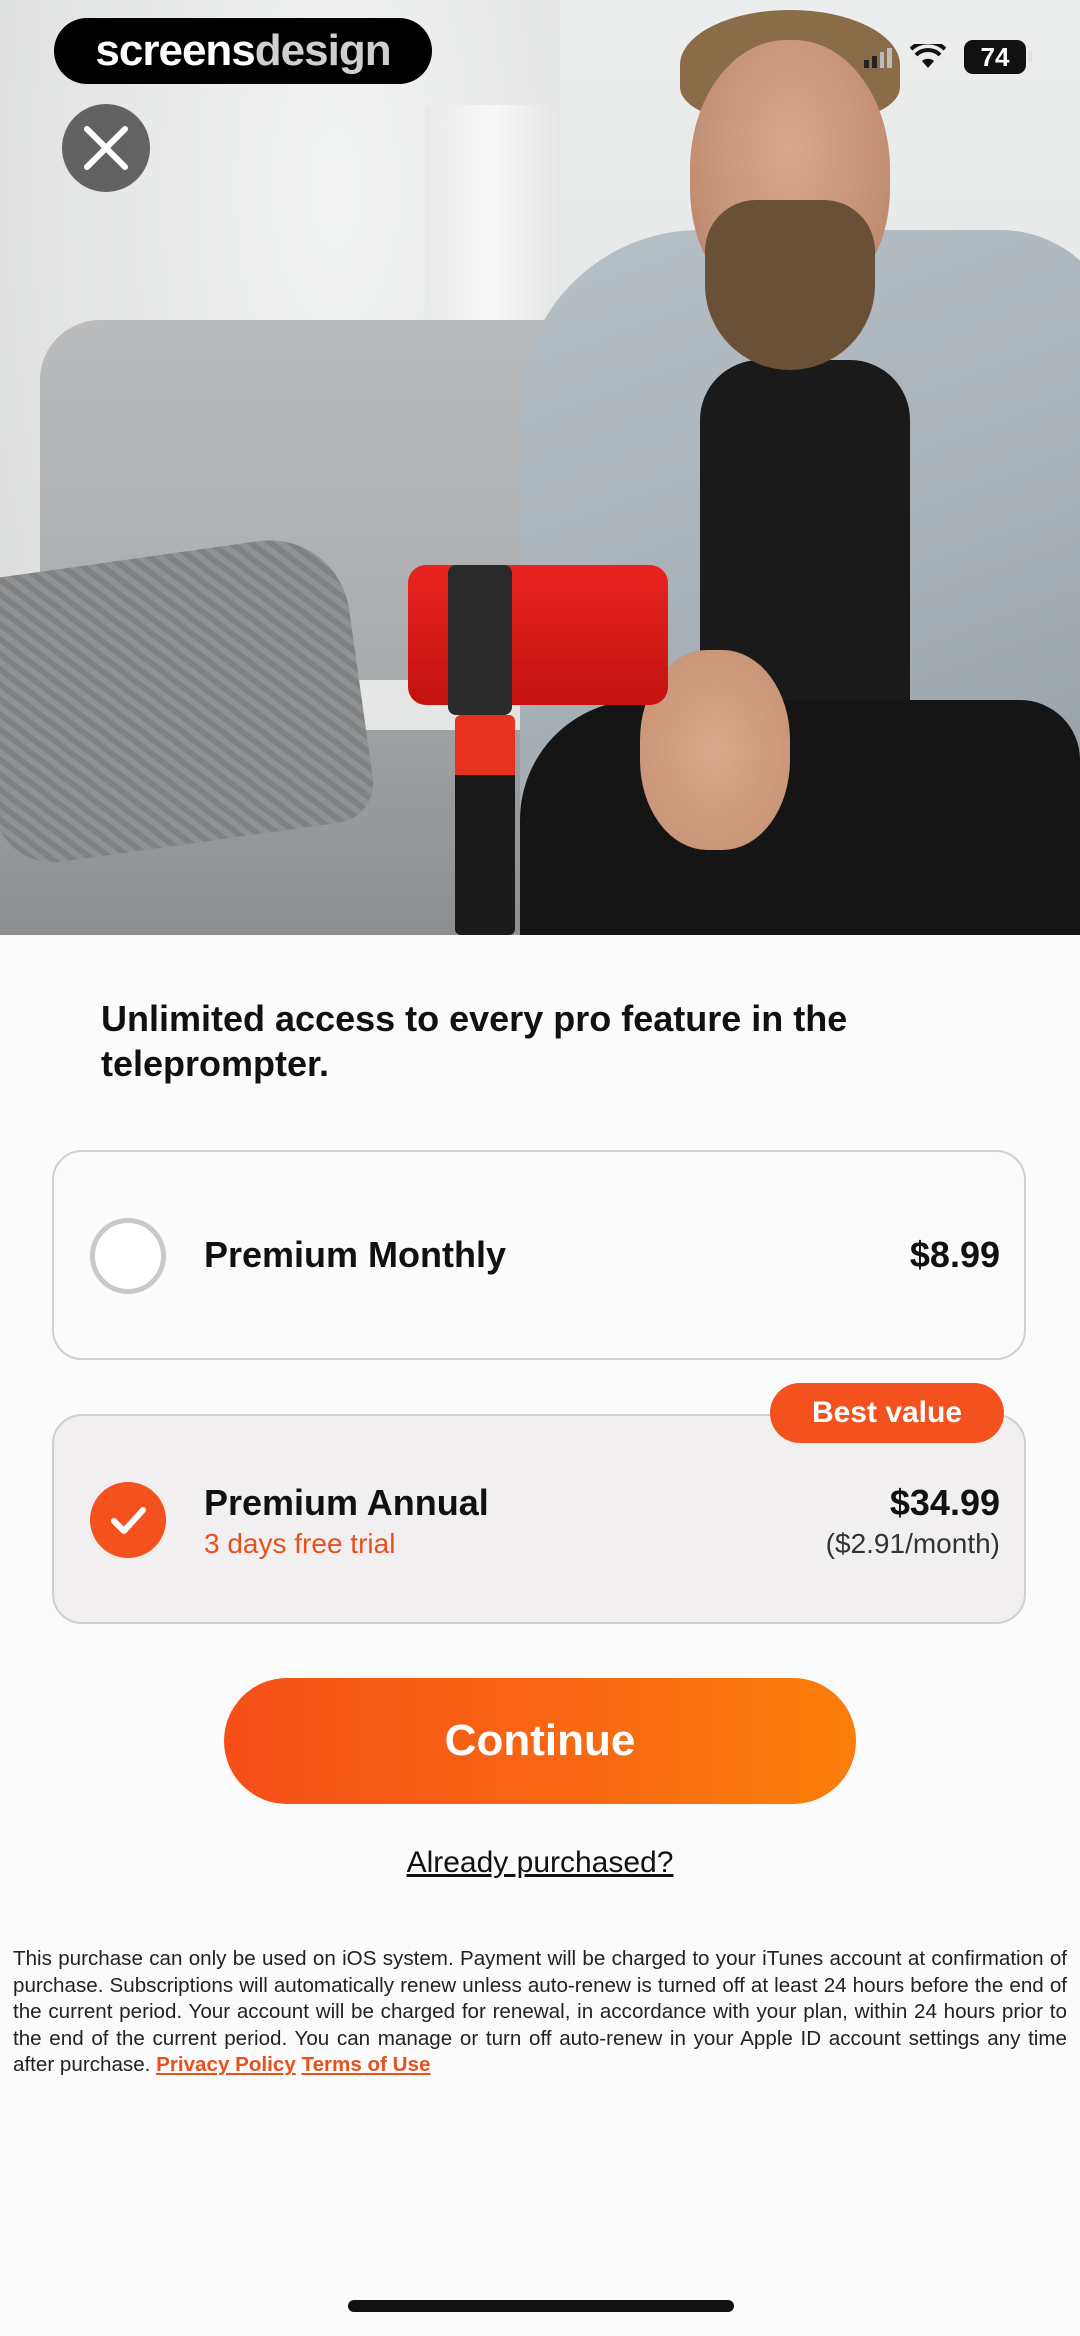 Image resolution: width=1080 pixels, height=2336 pixels. I want to click on watermark-logo: screens design, so click(243, 51).